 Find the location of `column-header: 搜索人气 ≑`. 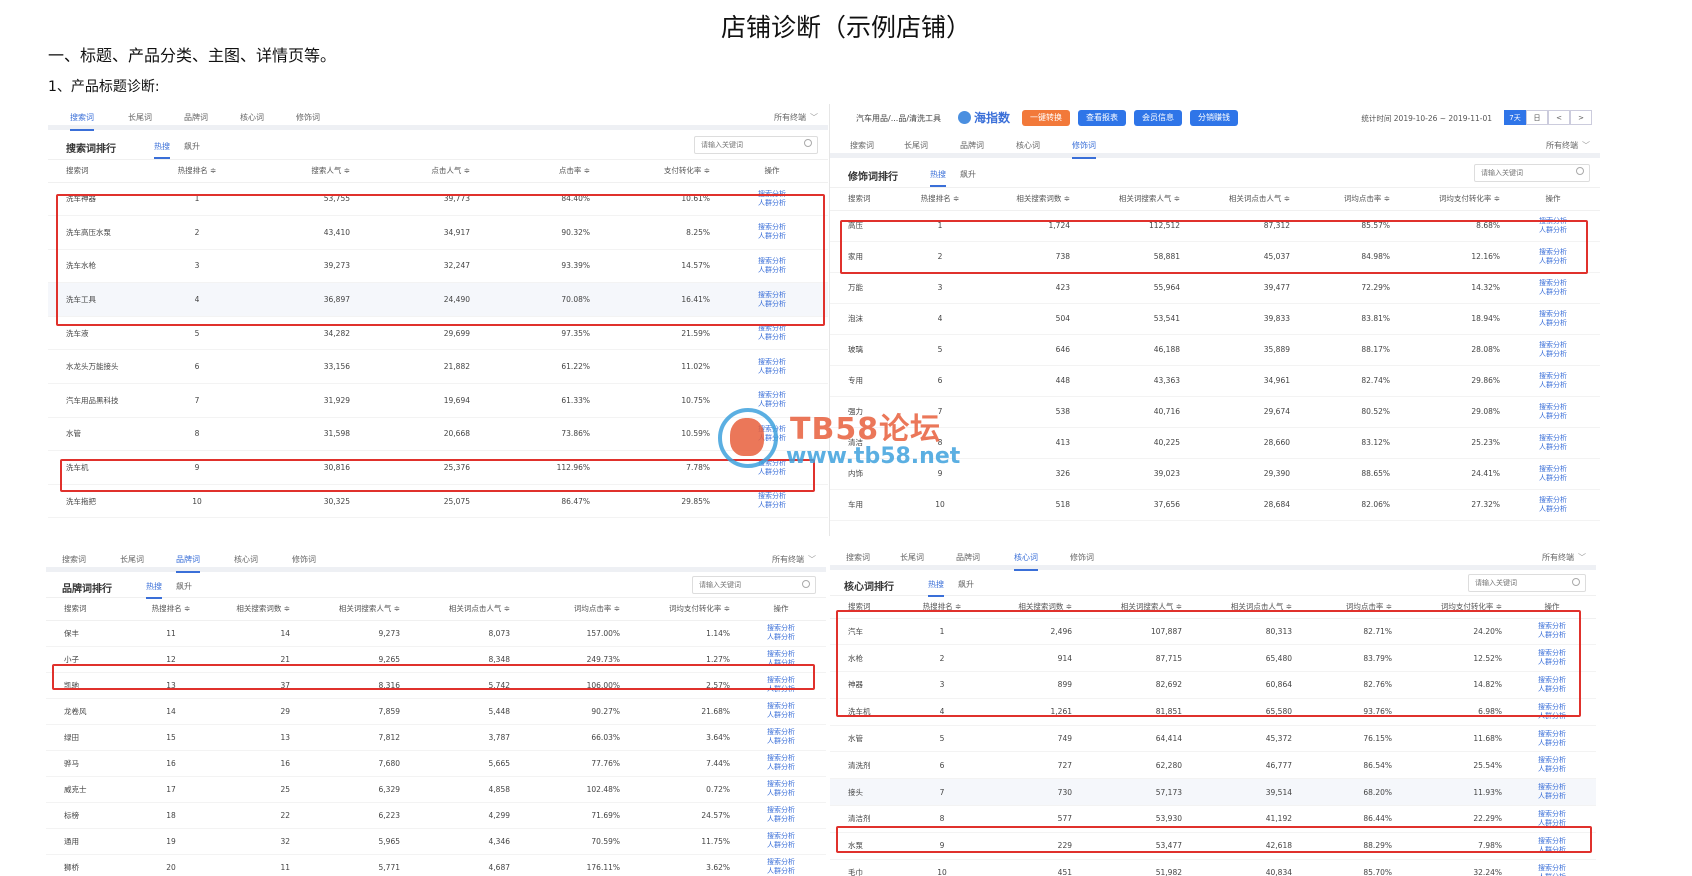

column-header: 搜索人气 ≑ is located at coordinates (296, 171).